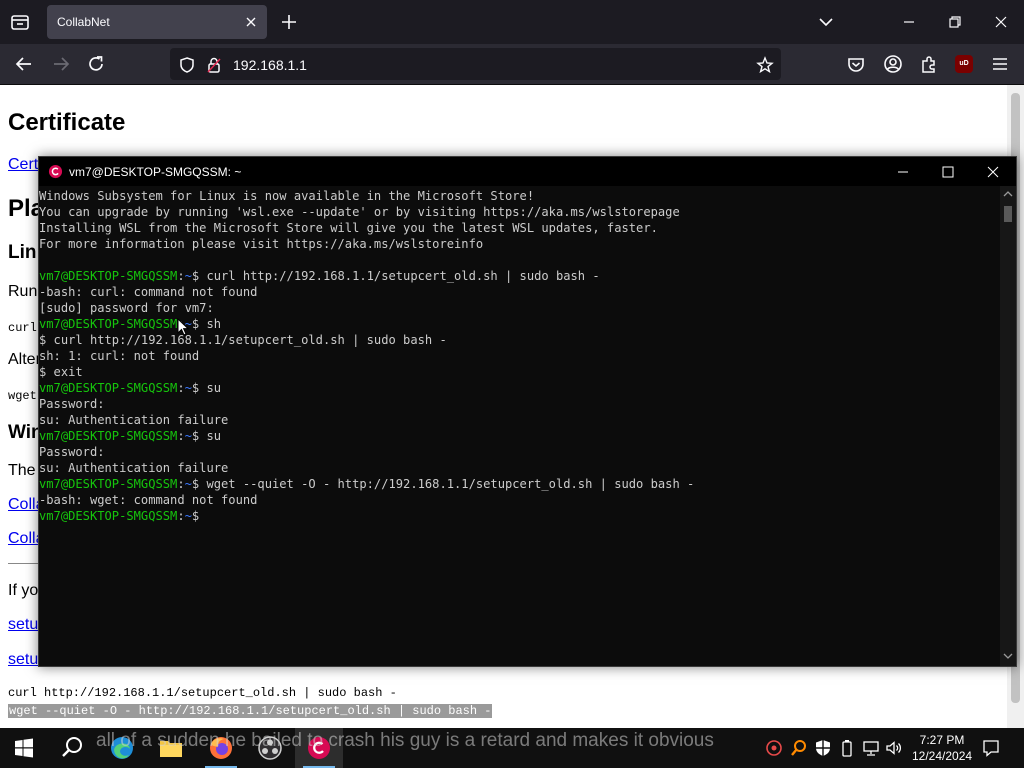  What do you see at coordinates (893, 64) in the screenshot?
I see `account-icon` at bounding box center [893, 64].